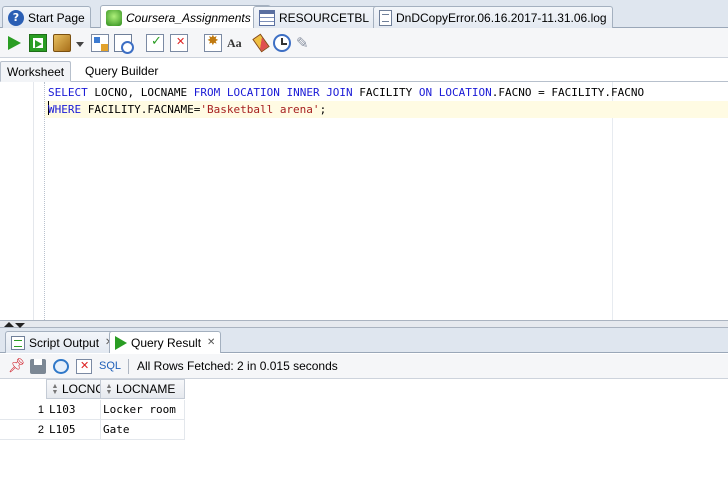 The image size is (728, 488). Describe the element at coordinates (260, 109) in the screenshot. I see `sql-string-literal: 'Basketball arena'` at that location.